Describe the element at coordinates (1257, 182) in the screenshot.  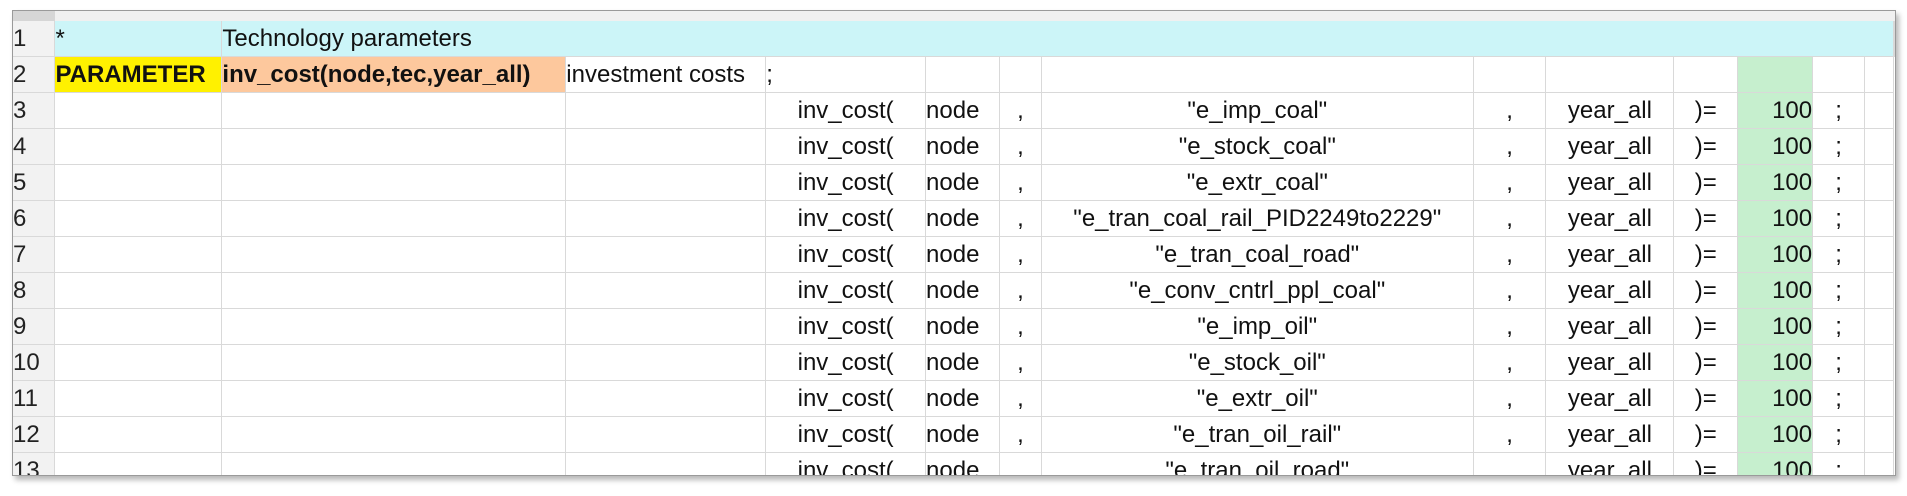
I see `technology-cell: "e_extr_coal"` at that location.